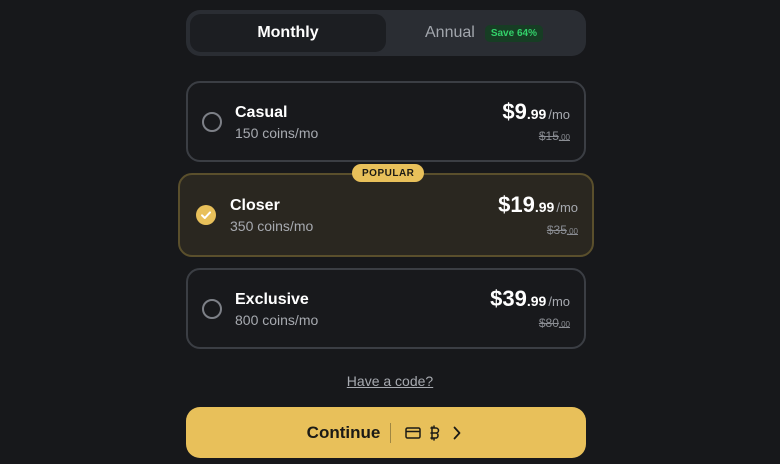 This screenshot has width=780, height=464. I want to click on original-whole: $15, so click(548, 136).